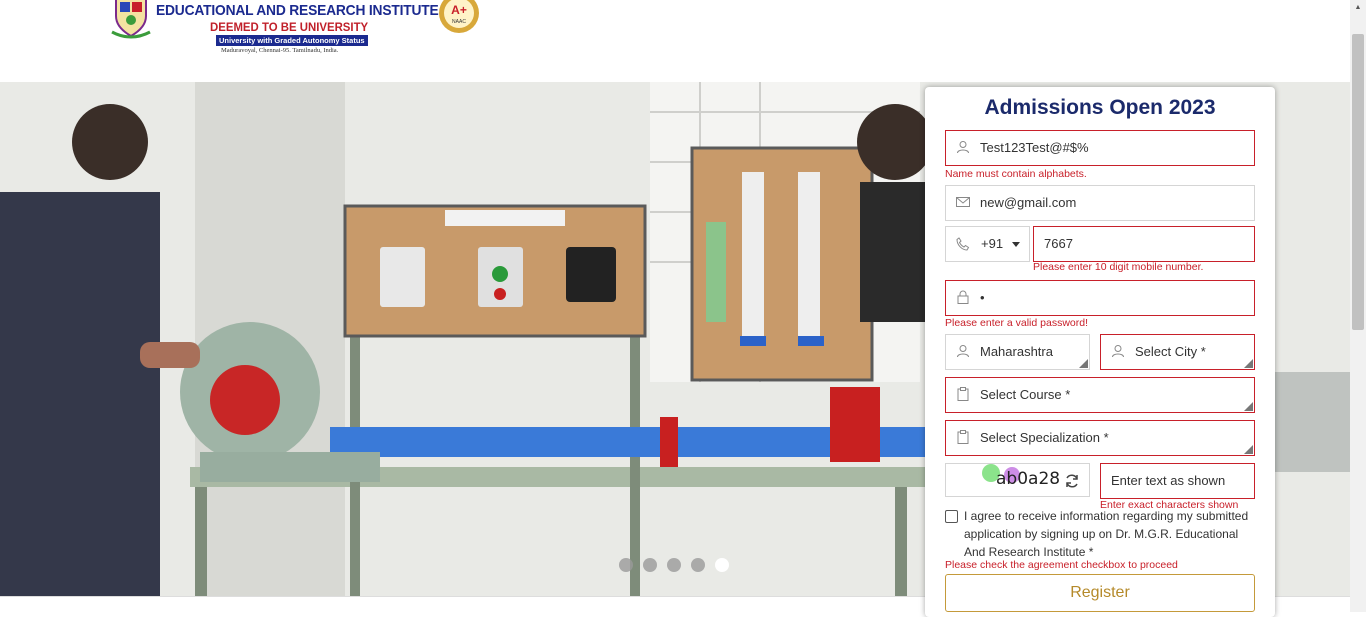 The height and width of the screenshot is (617, 1366). What do you see at coordinates (1016, 174) in the screenshot?
I see `name-error: Name must contain alphabets.` at bounding box center [1016, 174].